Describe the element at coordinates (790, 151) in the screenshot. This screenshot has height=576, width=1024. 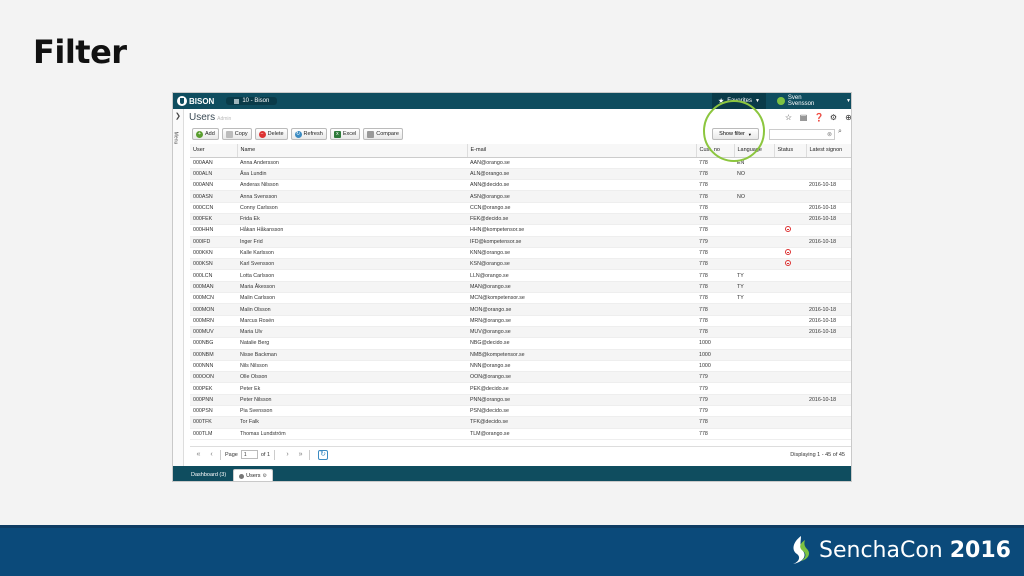
I see `column-header: Status` at that location.